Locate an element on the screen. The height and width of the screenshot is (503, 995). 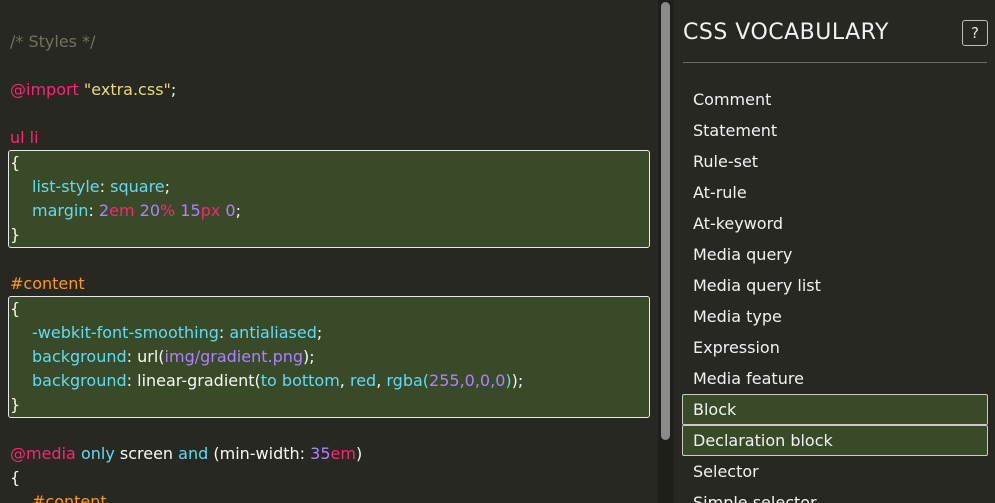
editor-scrollbar is located at coordinates (666, 251).